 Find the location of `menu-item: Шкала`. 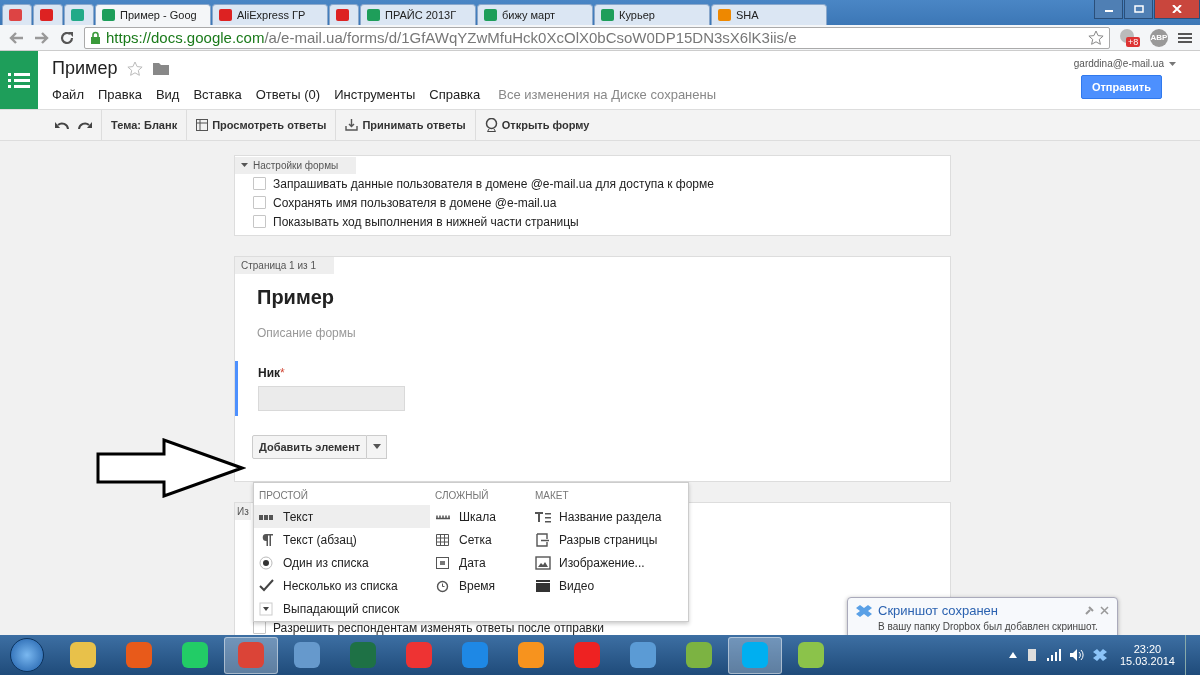

menu-item: Шкала is located at coordinates (480, 516).